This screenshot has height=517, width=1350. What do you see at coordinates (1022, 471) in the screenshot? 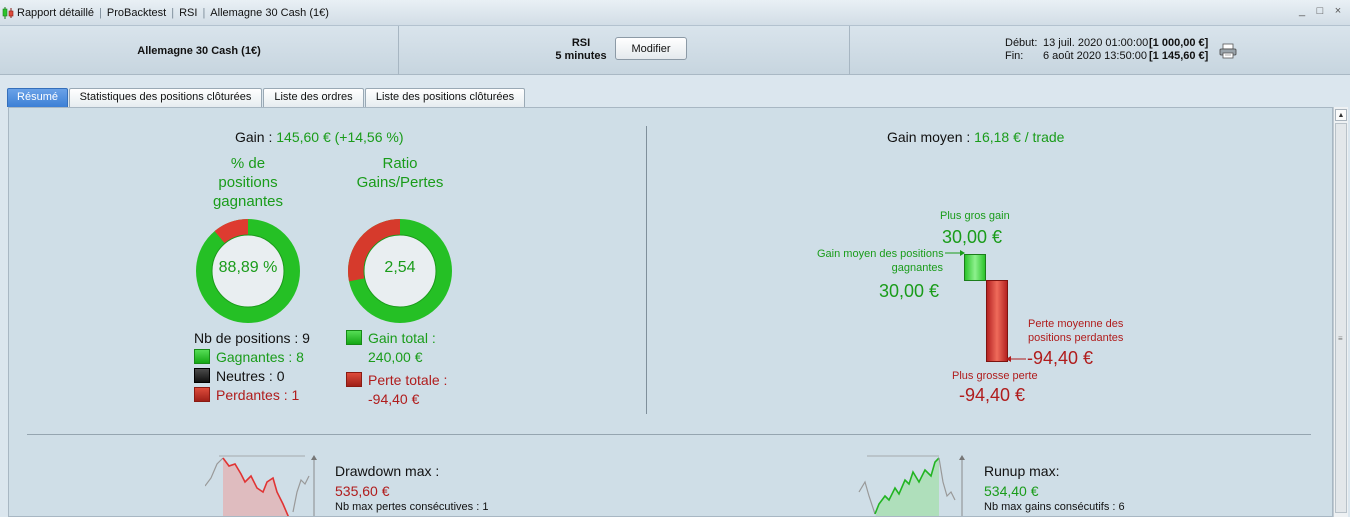
I see `runup-label: Runup max:` at bounding box center [1022, 471].